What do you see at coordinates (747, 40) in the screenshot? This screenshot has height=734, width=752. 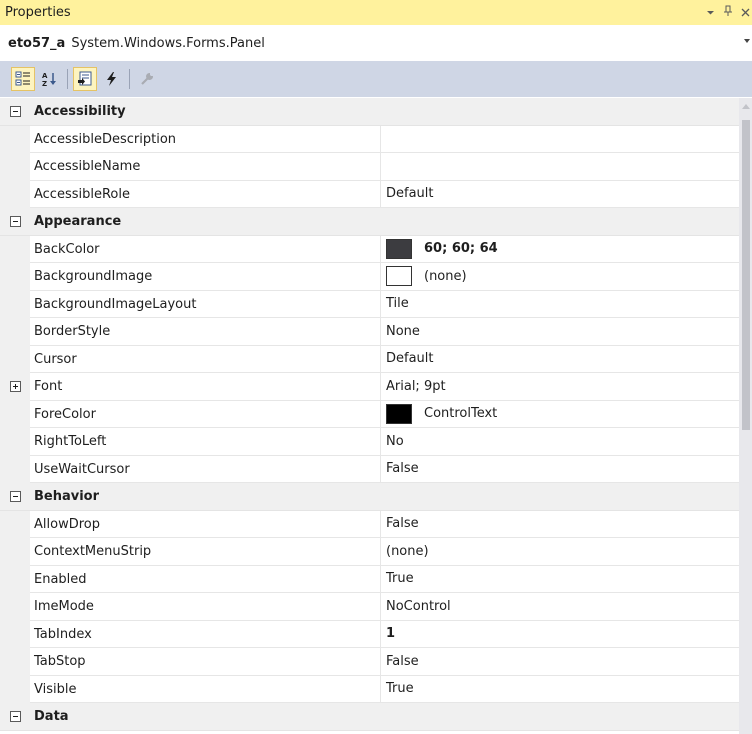 I see `object-dropdown-icon` at bounding box center [747, 40].